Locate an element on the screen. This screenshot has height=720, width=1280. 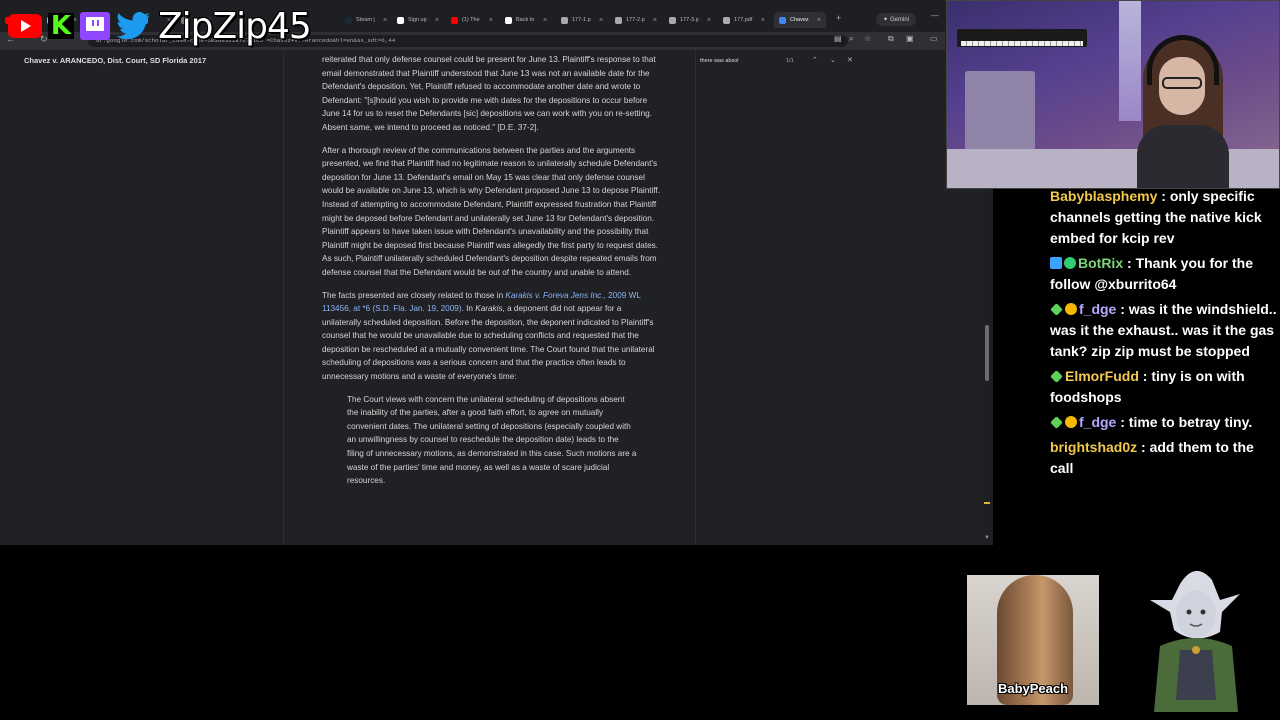
tab-label: Steam | is located at coordinates (365, 20).